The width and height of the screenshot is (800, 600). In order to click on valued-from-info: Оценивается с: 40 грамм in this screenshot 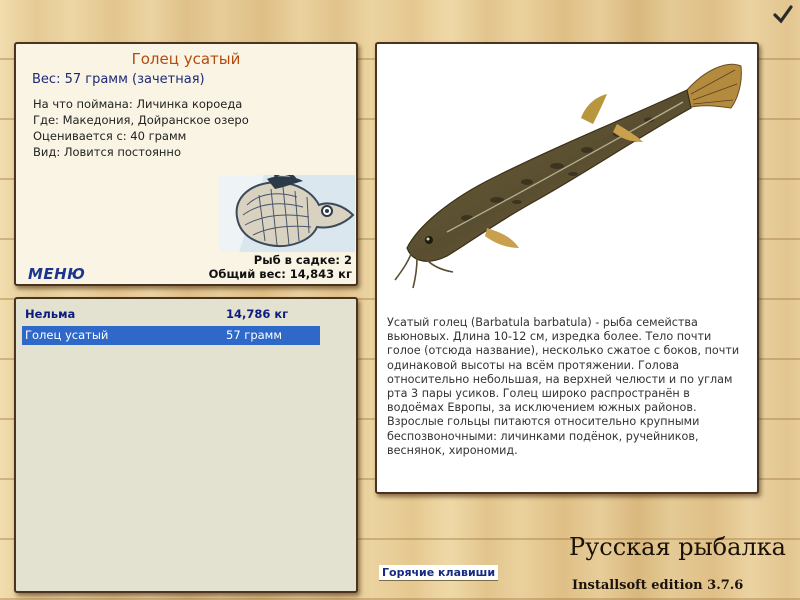, I will do `click(110, 136)`.